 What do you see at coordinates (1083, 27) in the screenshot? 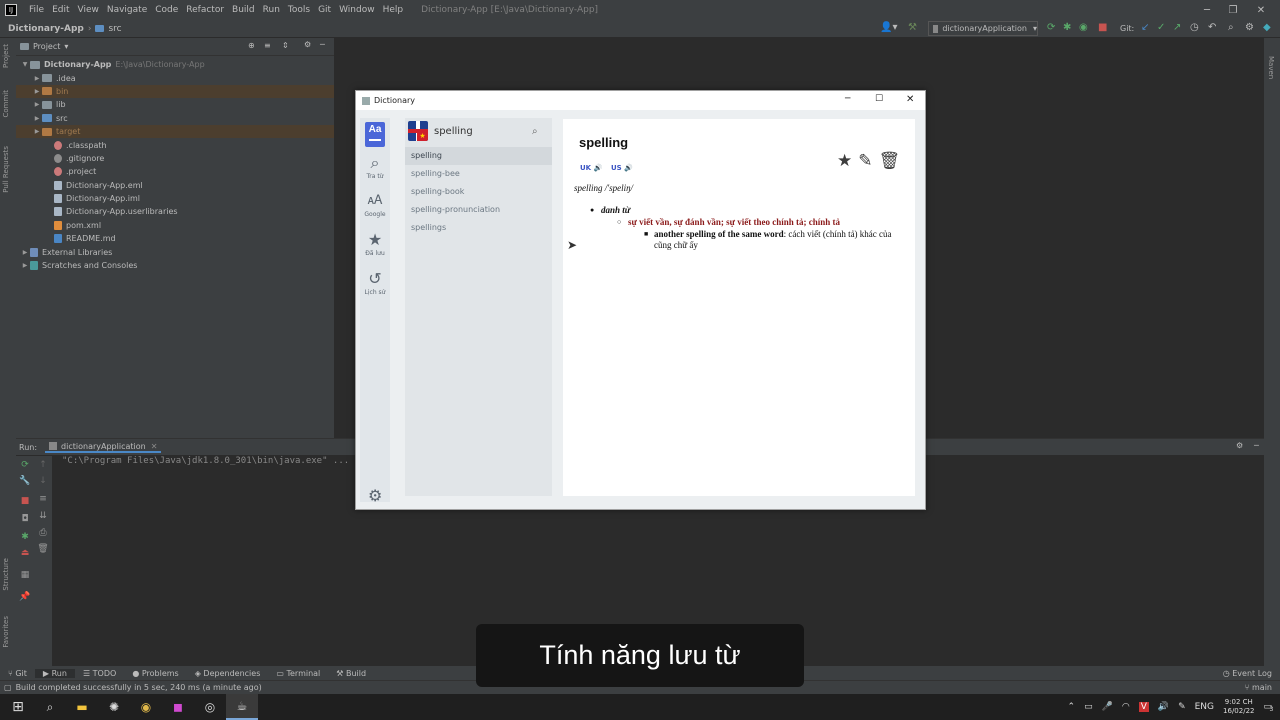
I see `coverage-icon: ◉` at bounding box center [1083, 27].